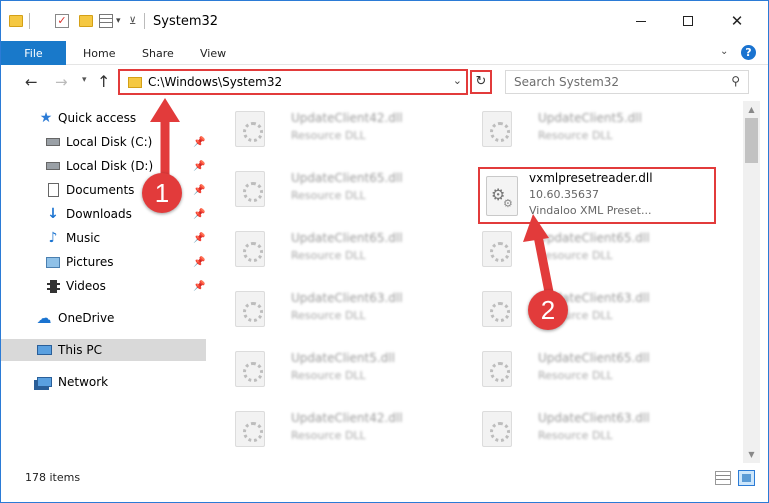  I want to click on tab-file: File, so click(33, 53).